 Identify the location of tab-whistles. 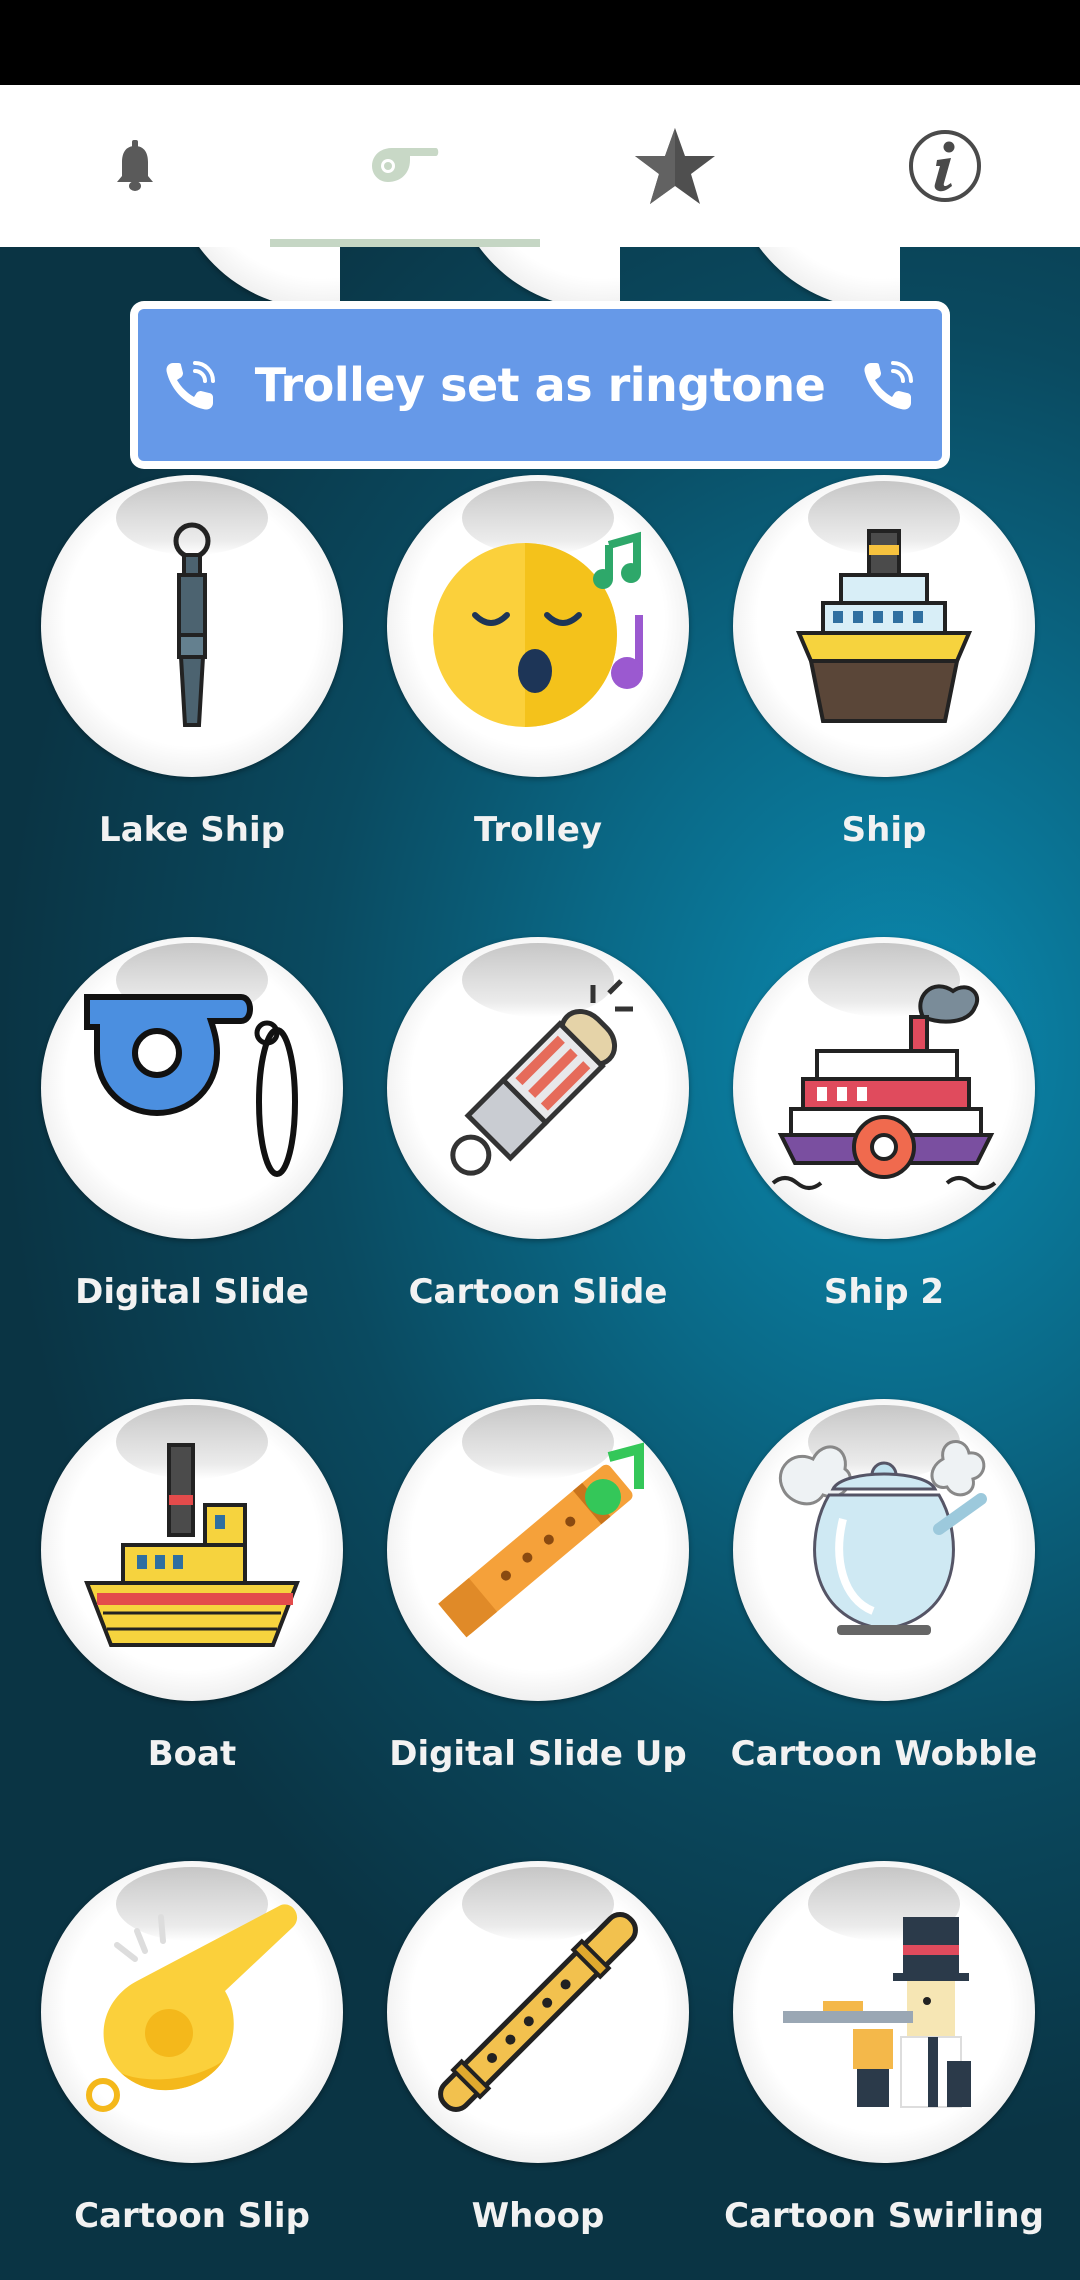
(405, 166).